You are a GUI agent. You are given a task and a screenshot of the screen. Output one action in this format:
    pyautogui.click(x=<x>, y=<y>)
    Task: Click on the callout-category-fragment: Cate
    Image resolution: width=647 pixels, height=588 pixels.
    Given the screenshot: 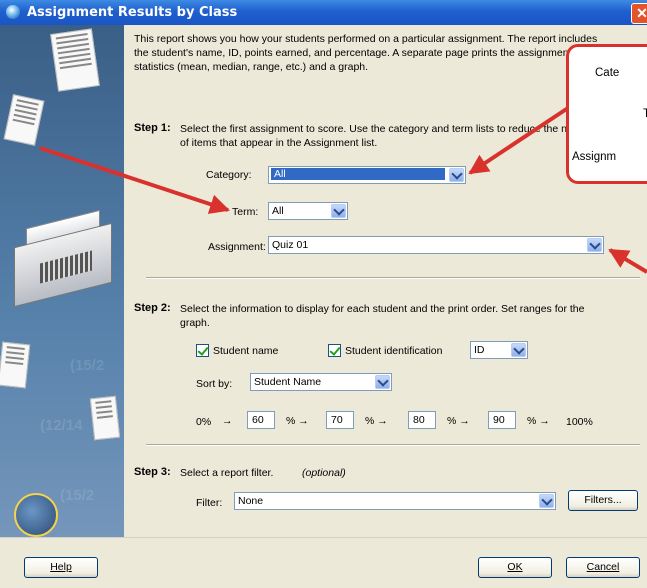 What is the action you would take?
    pyautogui.click(x=607, y=73)
    